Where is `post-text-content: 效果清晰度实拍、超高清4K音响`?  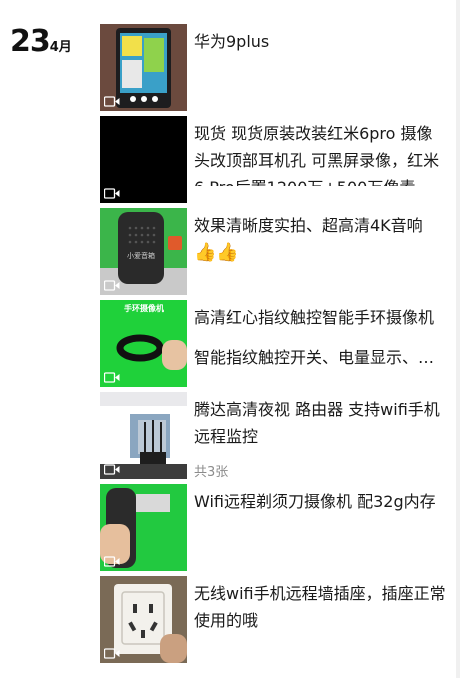 post-text-content: 效果清晰度实拍、超高清4K音响 is located at coordinates (308, 225).